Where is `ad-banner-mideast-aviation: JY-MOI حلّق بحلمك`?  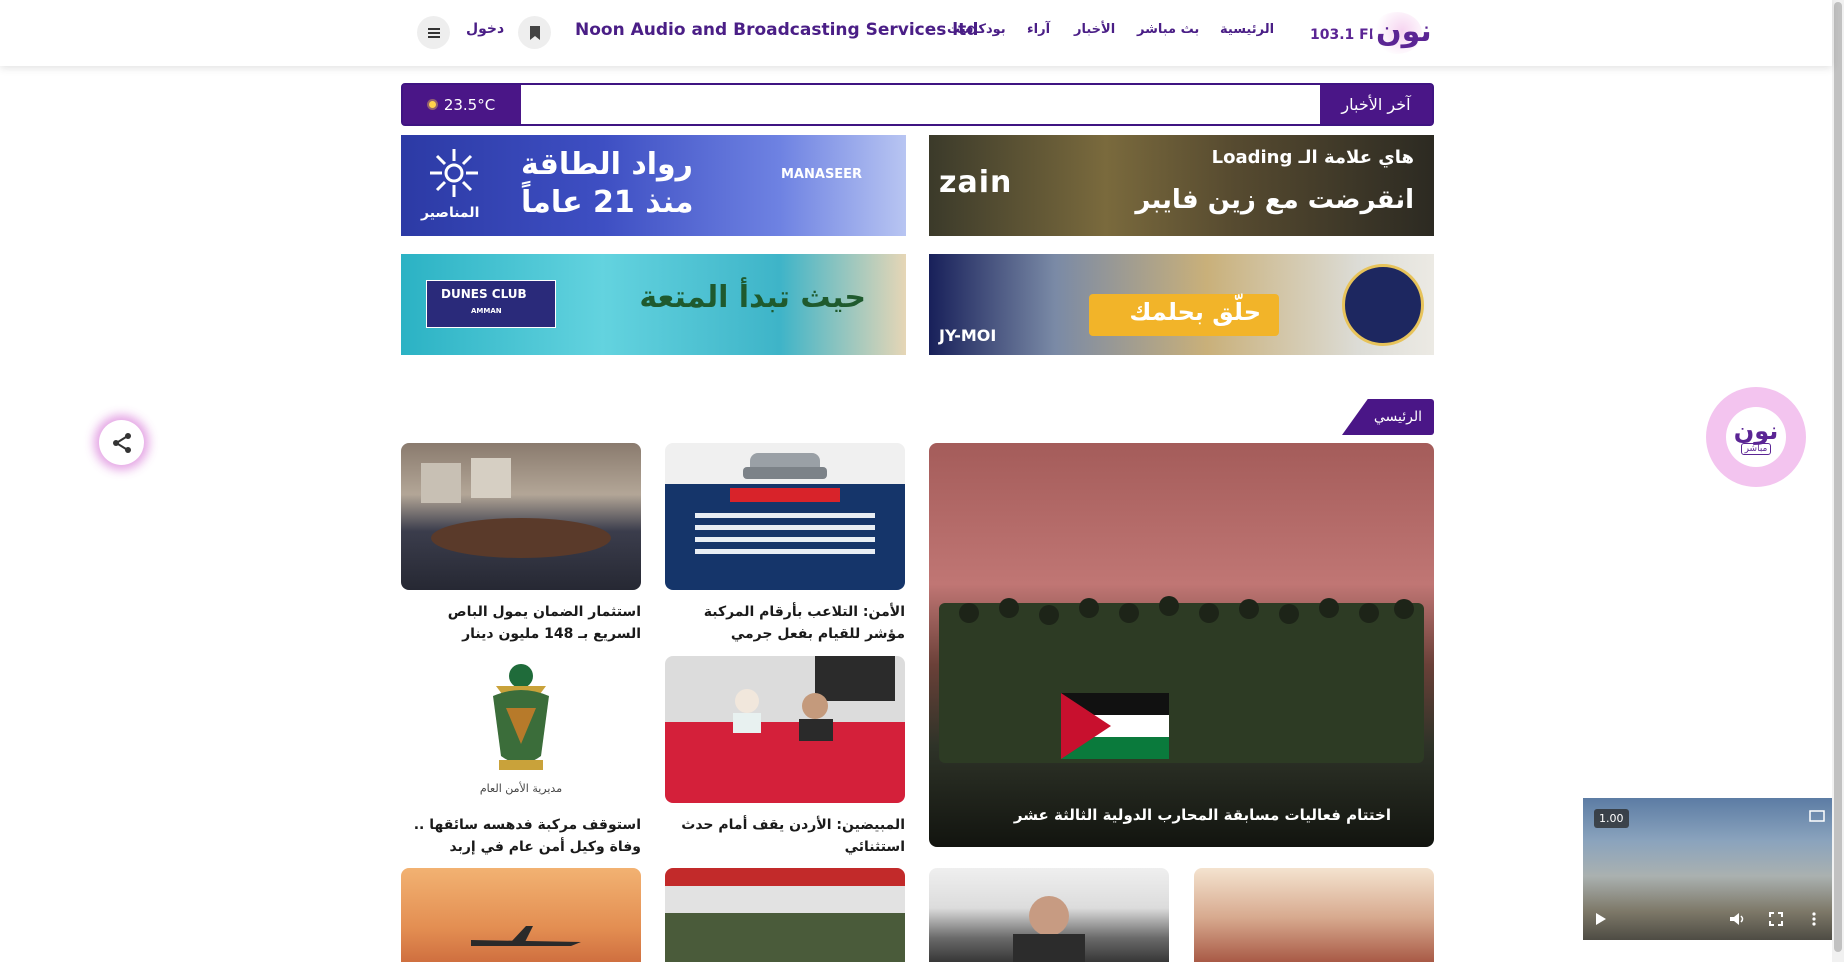
ad-banner-mideast-aviation: JY-MOI حلّق بحلمك is located at coordinates (1181, 304).